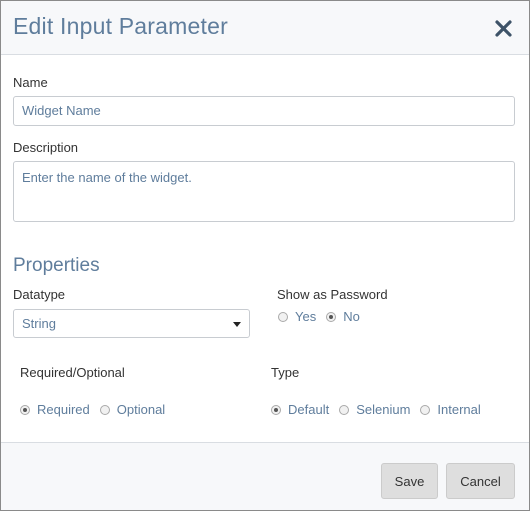 This screenshot has height=511, width=530. I want to click on radio-required-label: Required, so click(63, 409).